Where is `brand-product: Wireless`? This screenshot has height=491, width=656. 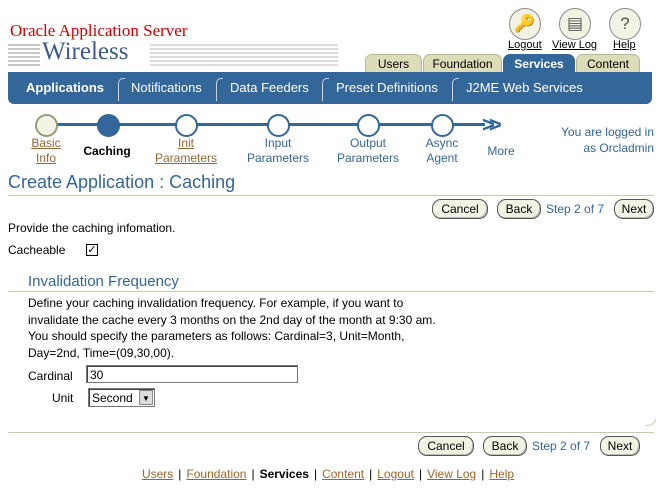
brand-product: Wireless is located at coordinates (85, 51).